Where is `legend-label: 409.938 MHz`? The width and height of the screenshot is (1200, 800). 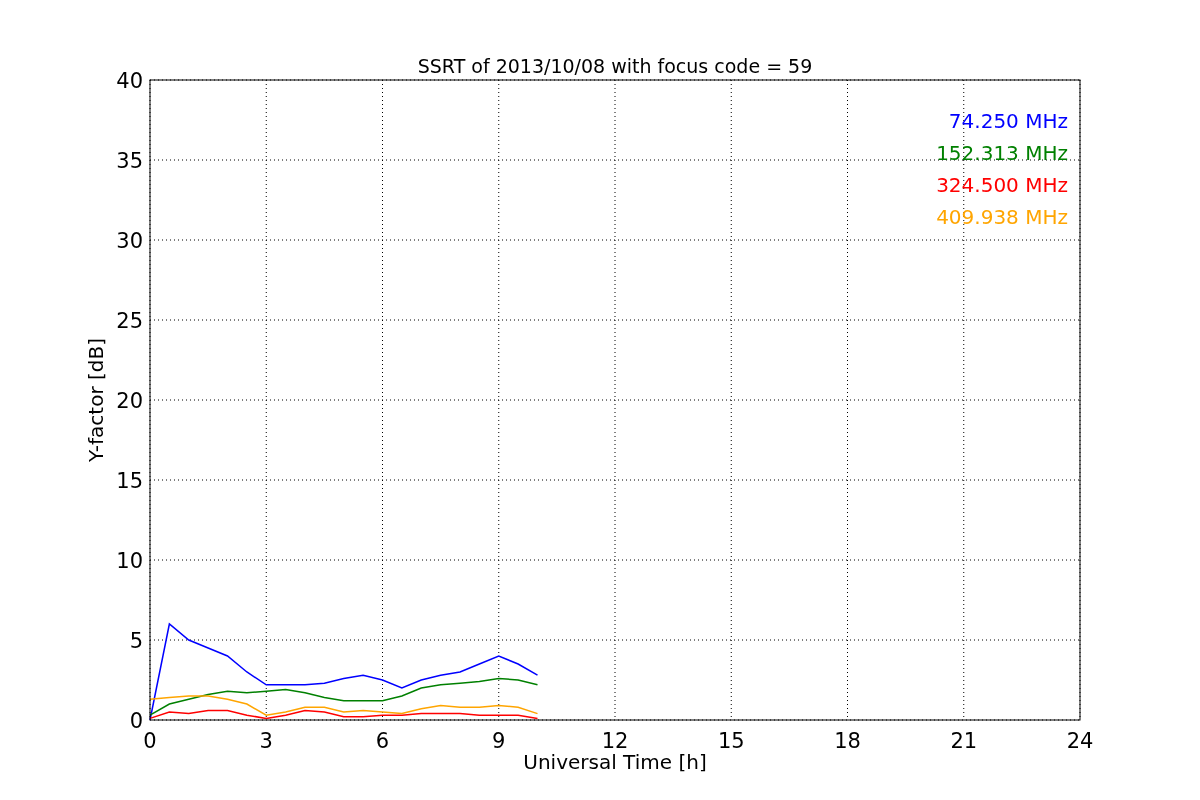 legend-label: 409.938 MHz is located at coordinates (1002, 217).